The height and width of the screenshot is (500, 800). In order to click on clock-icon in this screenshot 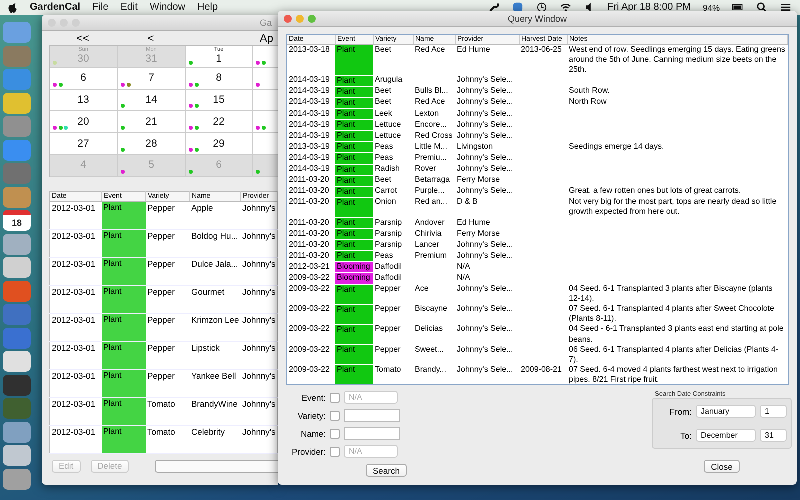, I will do `click(542, 7)`.